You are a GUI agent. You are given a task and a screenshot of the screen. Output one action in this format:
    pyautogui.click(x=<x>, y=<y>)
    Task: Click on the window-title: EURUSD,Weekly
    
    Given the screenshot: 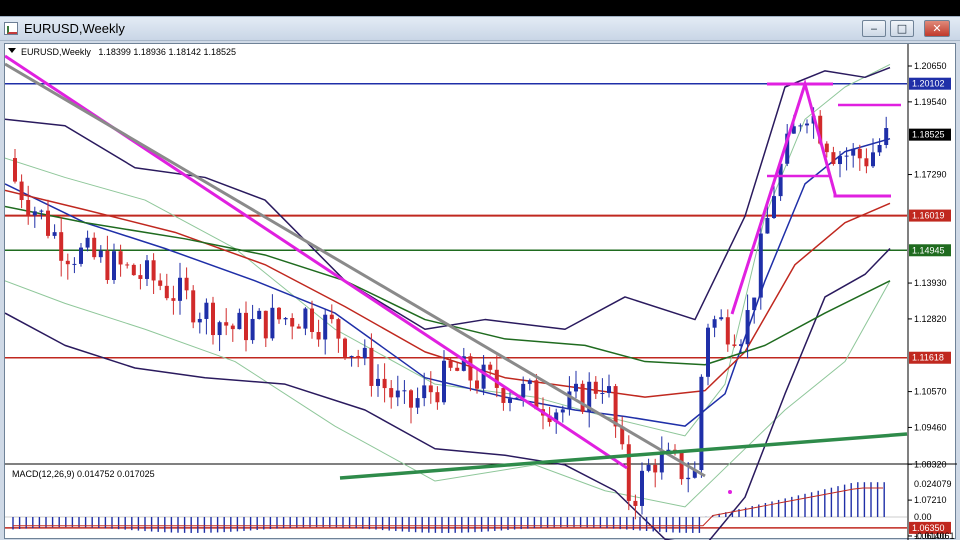 What is the action you would take?
    pyautogui.click(x=74, y=28)
    